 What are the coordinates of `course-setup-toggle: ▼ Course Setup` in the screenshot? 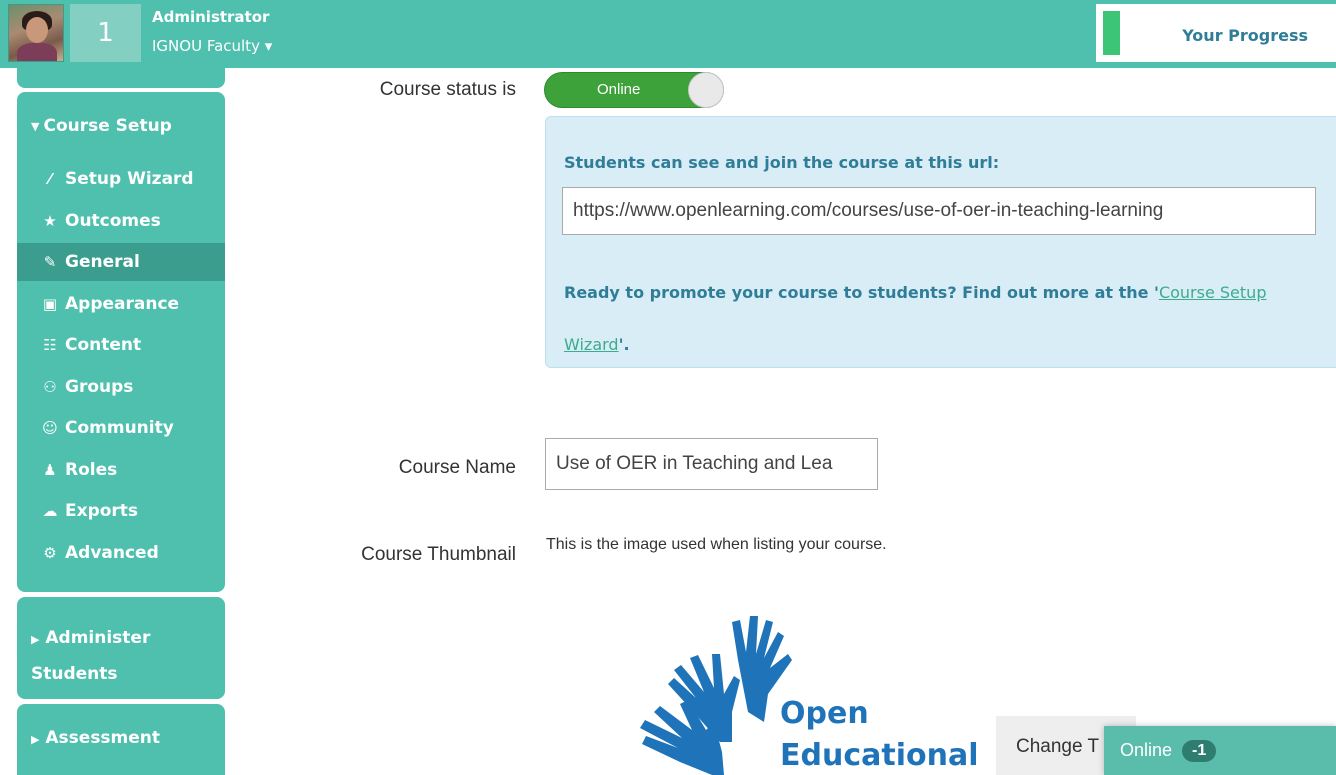 It's located at (101, 126).